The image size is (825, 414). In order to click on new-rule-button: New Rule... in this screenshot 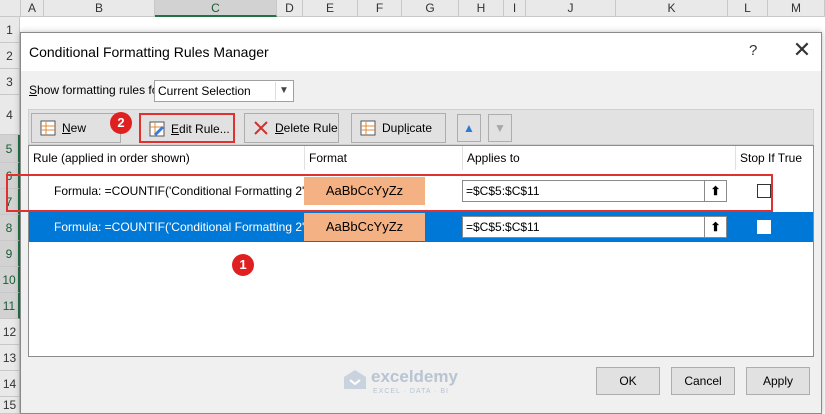, I will do `click(76, 138)`.